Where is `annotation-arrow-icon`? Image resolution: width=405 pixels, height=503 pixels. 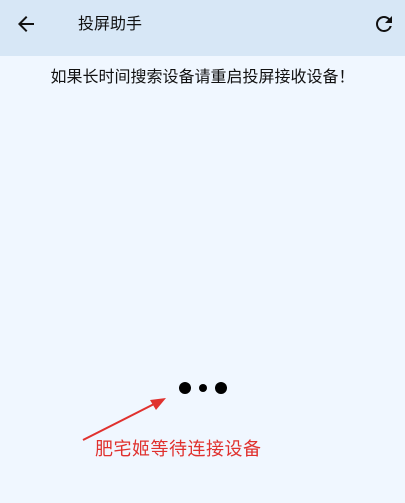
annotation-arrow-icon is located at coordinates (124, 419).